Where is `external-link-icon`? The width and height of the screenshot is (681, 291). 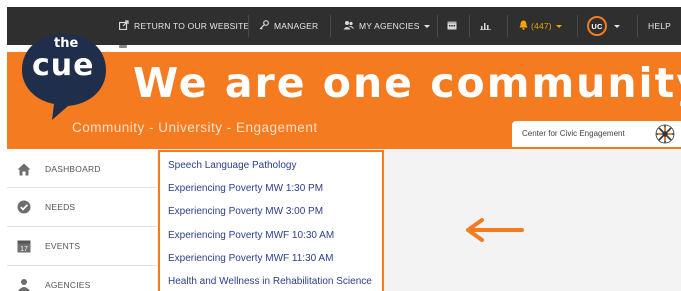 external-link-icon is located at coordinates (123, 26).